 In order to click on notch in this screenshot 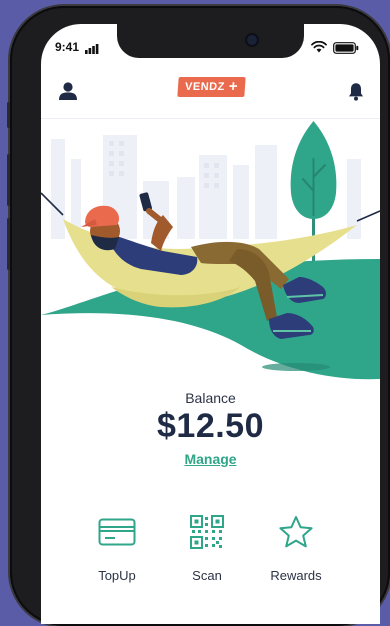, I will do `click(210, 41)`.